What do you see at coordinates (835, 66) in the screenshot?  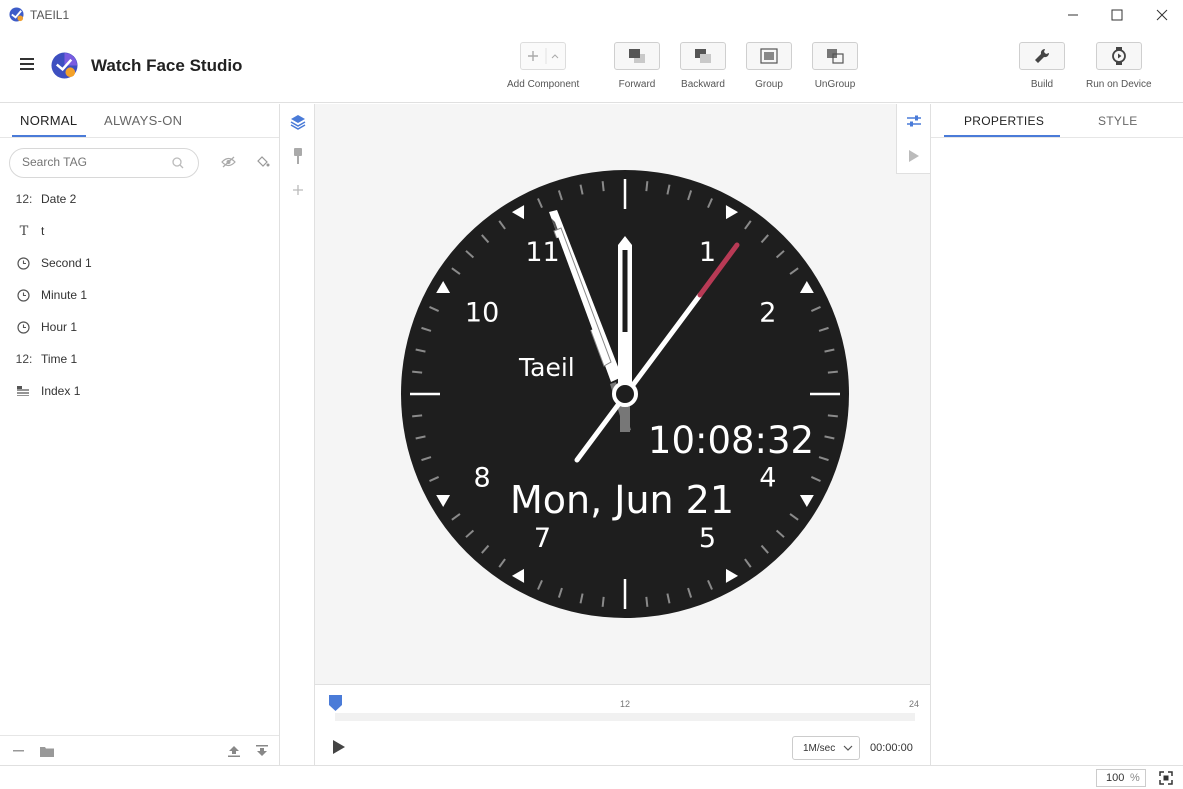 I see `ungroup-button: UnGroup` at bounding box center [835, 66].